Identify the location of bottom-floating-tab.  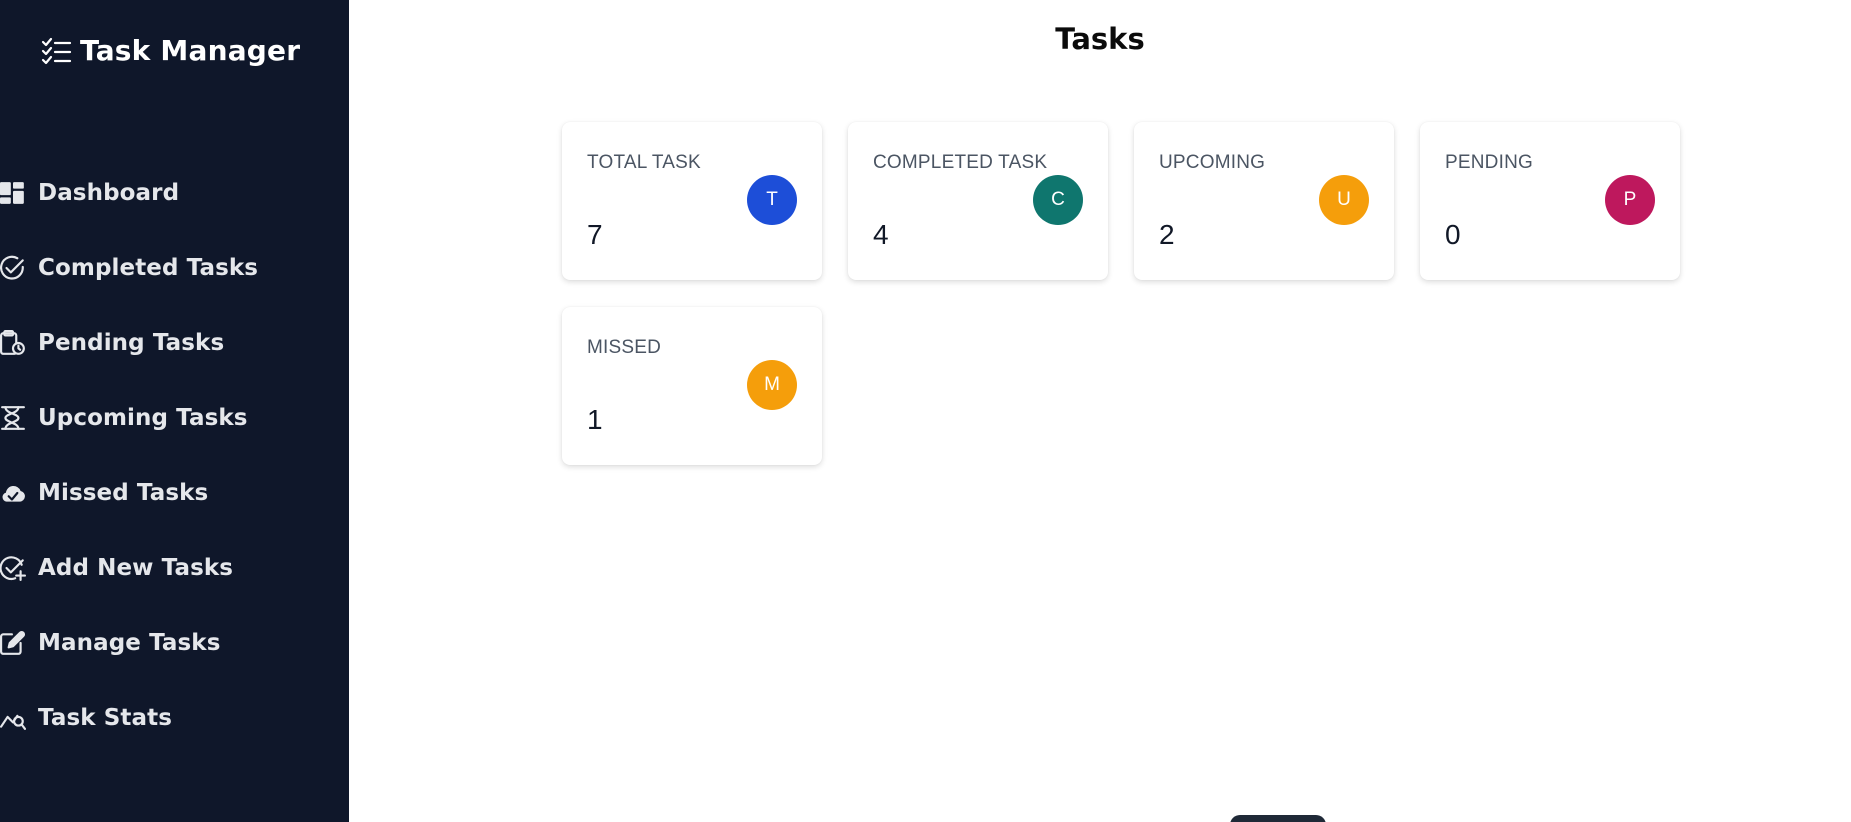
(1278, 818).